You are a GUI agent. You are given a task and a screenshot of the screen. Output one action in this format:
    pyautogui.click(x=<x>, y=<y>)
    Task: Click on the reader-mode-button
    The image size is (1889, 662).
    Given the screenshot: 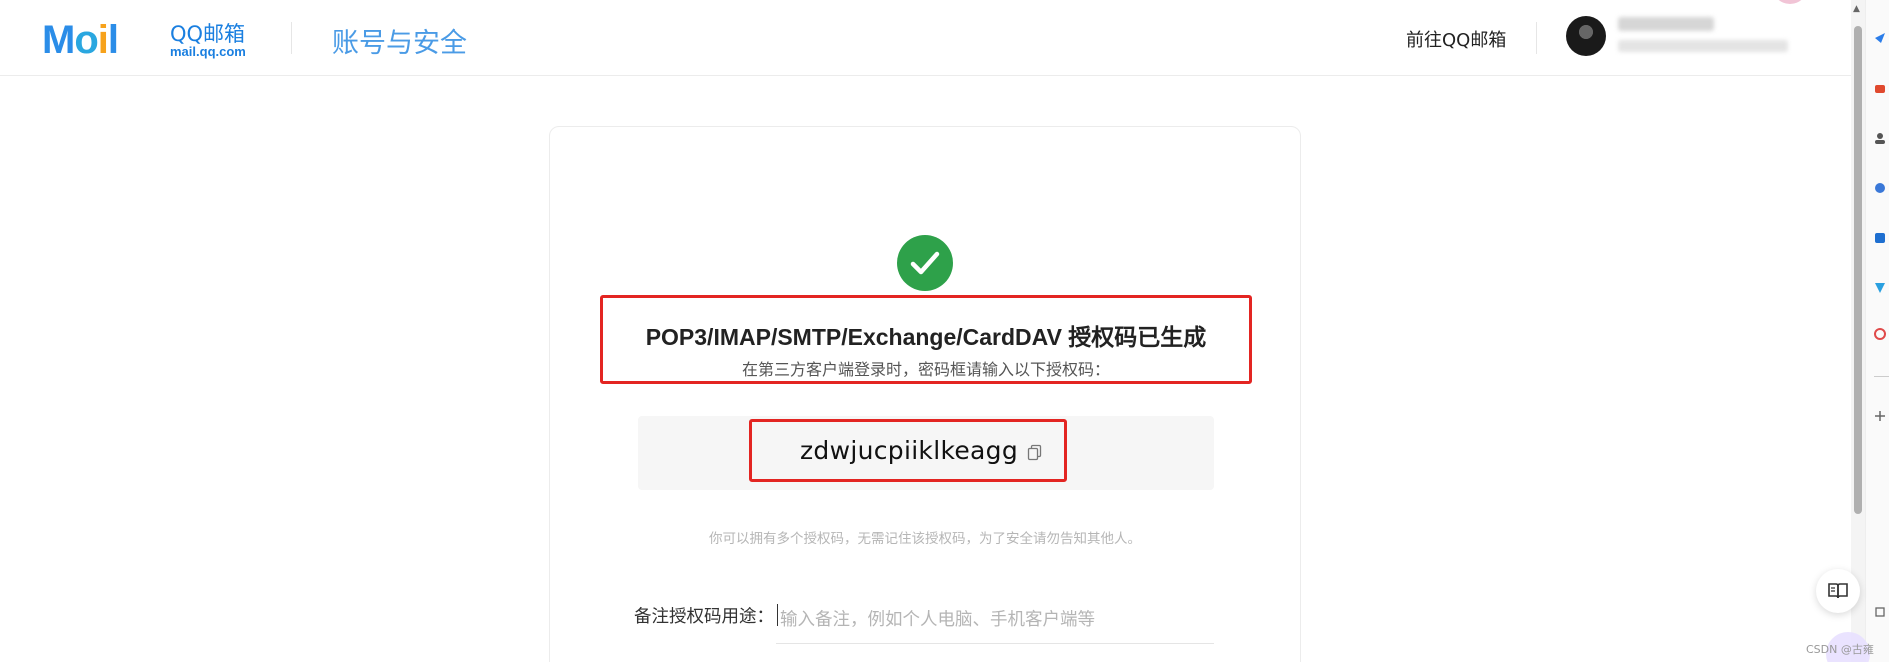 What is the action you would take?
    pyautogui.click(x=1838, y=591)
    